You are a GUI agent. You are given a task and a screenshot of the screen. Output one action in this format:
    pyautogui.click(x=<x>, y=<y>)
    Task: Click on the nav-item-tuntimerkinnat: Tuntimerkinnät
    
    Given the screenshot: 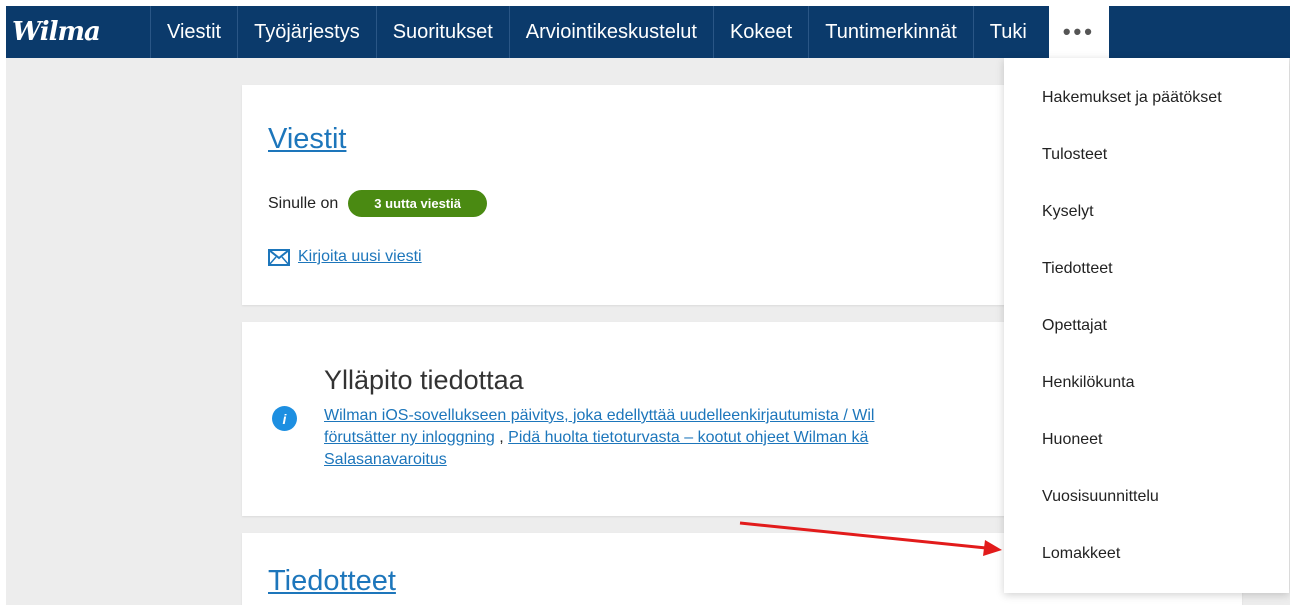 What is the action you would take?
    pyautogui.click(x=890, y=32)
    